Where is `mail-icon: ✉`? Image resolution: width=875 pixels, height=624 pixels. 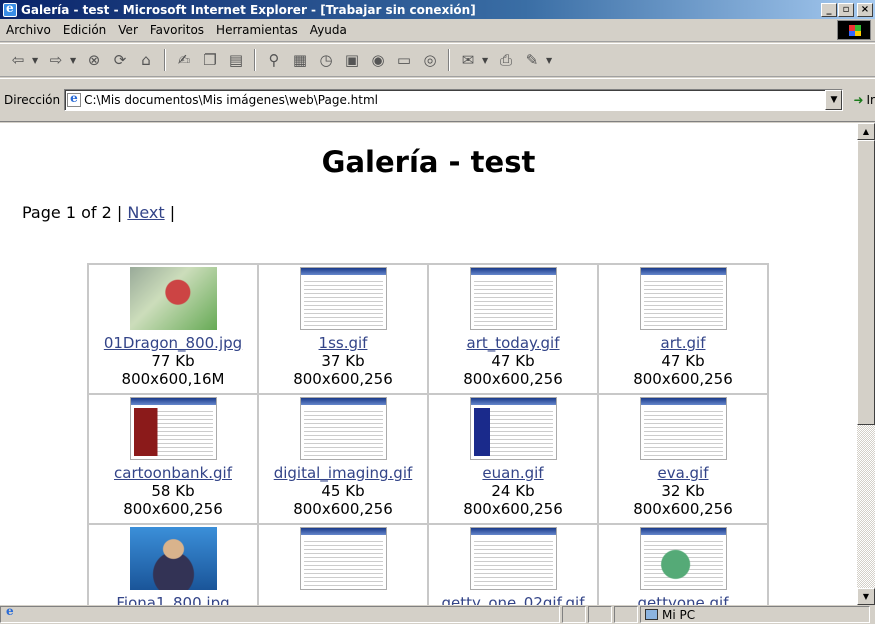
mail-icon: ✉ is located at coordinates (468, 60).